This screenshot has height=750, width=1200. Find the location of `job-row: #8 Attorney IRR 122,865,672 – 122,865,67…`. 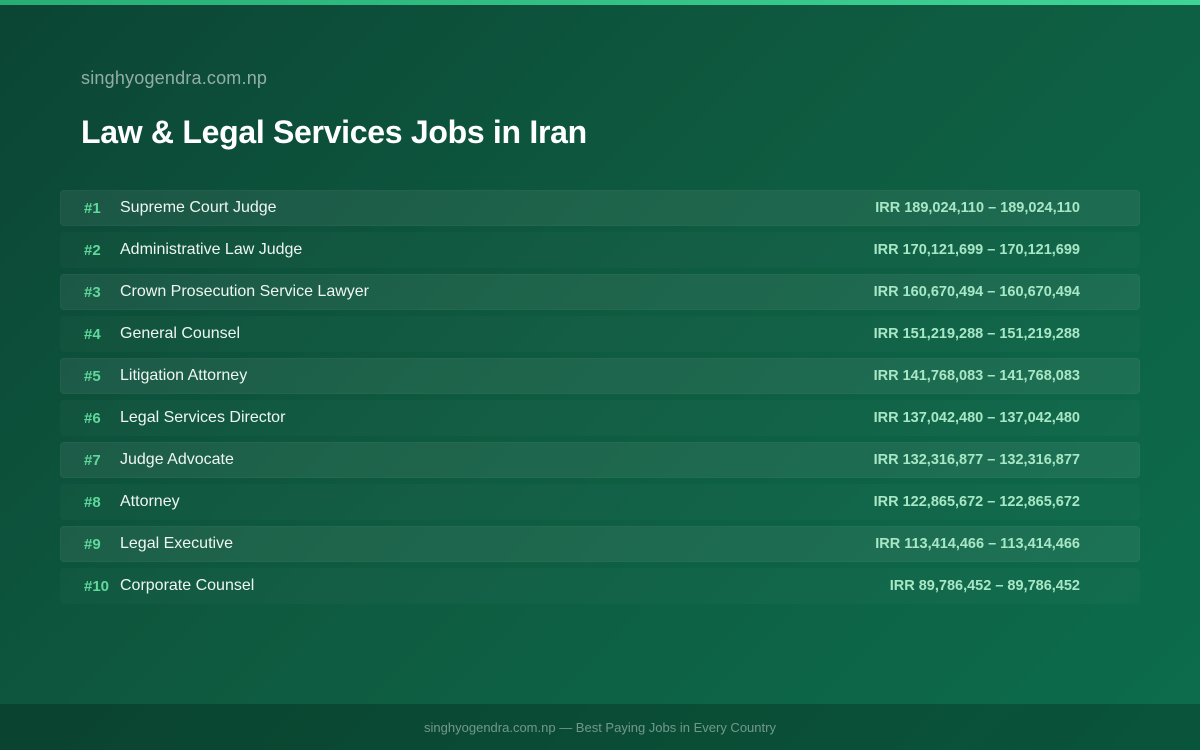

job-row: #8 Attorney IRR 122,865,672 – 122,865,67… is located at coordinates (600, 502).